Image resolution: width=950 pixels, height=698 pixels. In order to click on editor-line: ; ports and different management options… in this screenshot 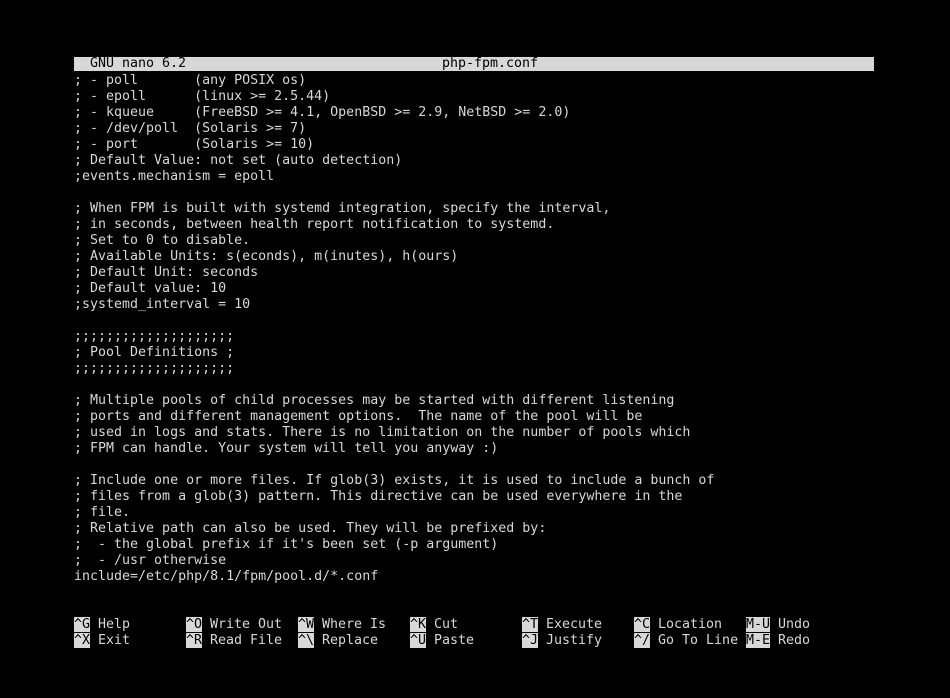, I will do `click(474, 417)`.